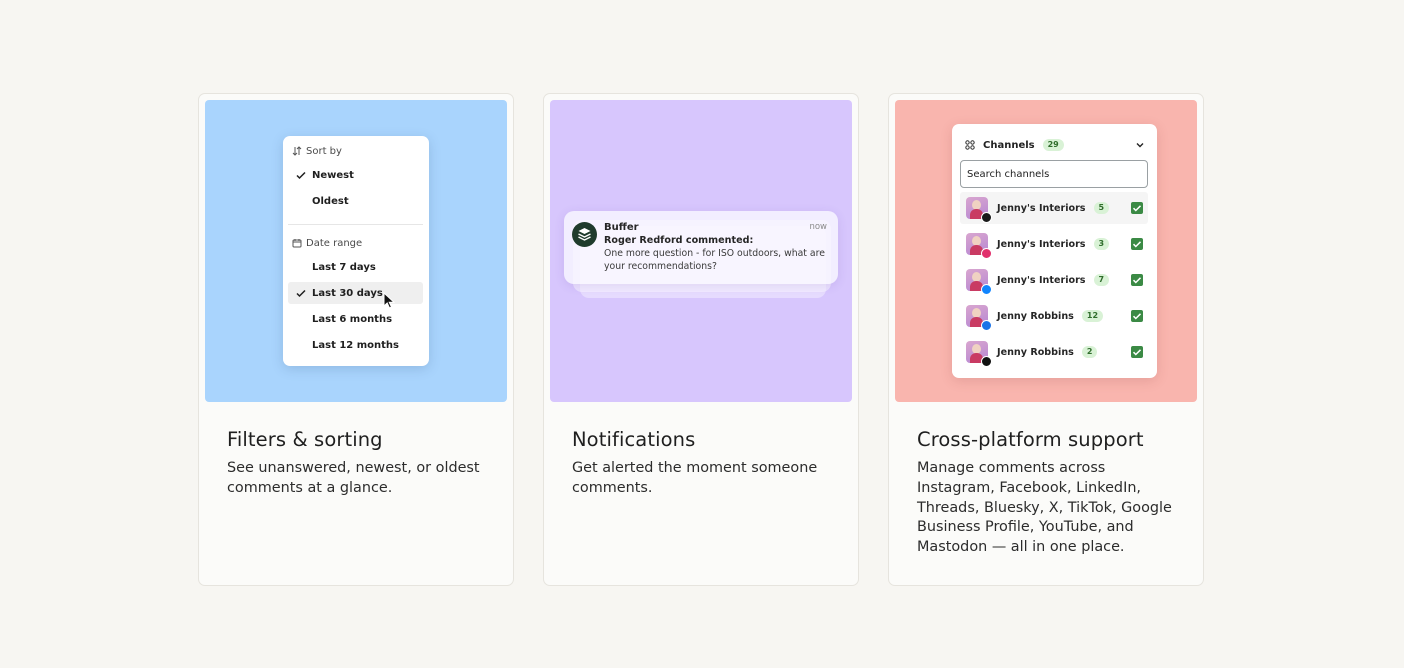  I want to click on channel-row: Jenny's Interiors 5, so click(1054, 208).